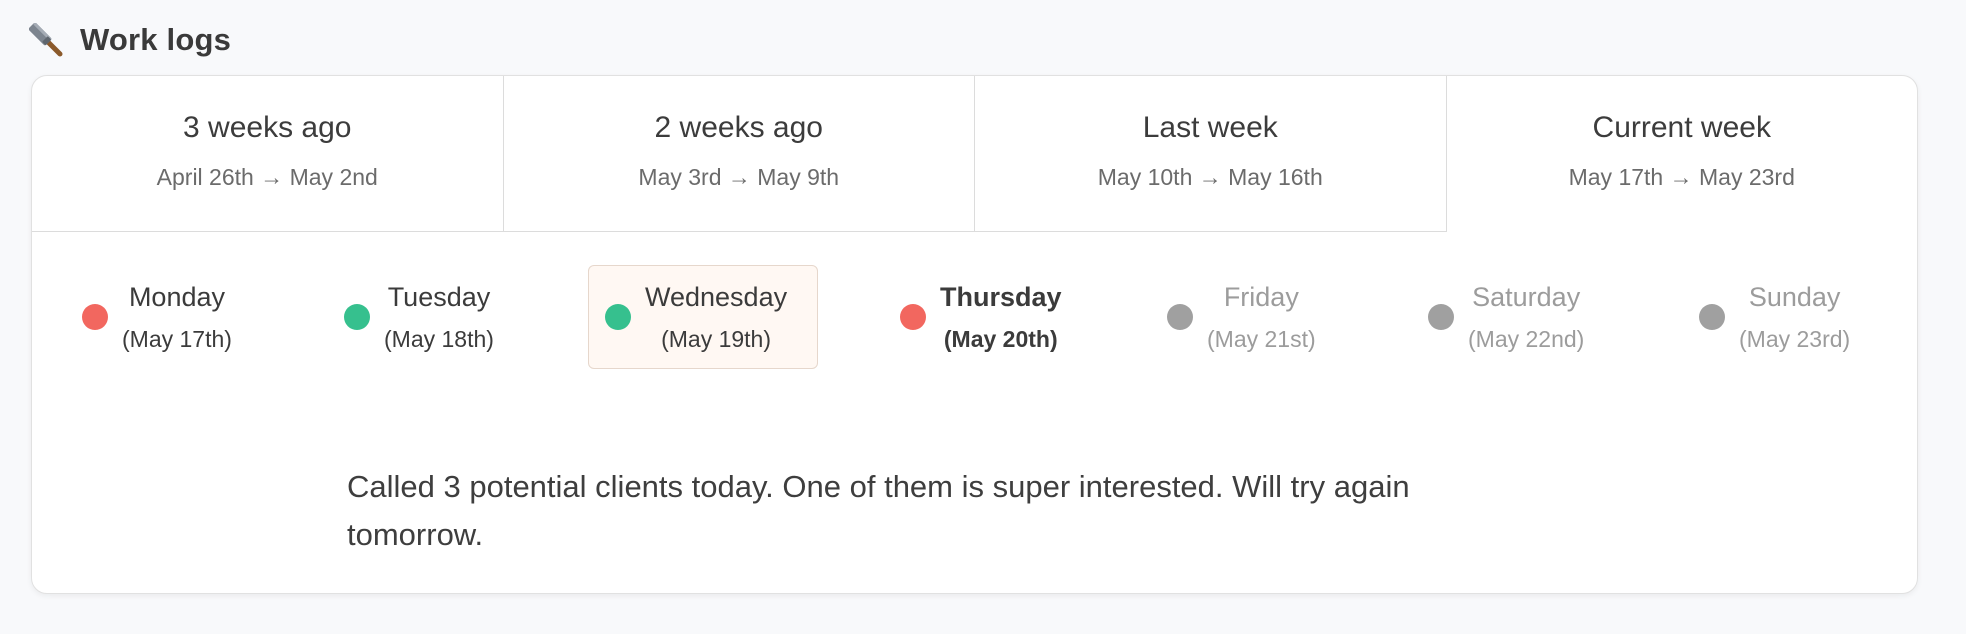  Describe the element at coordinates (156, 39) in the screenshot. I see `page-title: Work logs` at that location.